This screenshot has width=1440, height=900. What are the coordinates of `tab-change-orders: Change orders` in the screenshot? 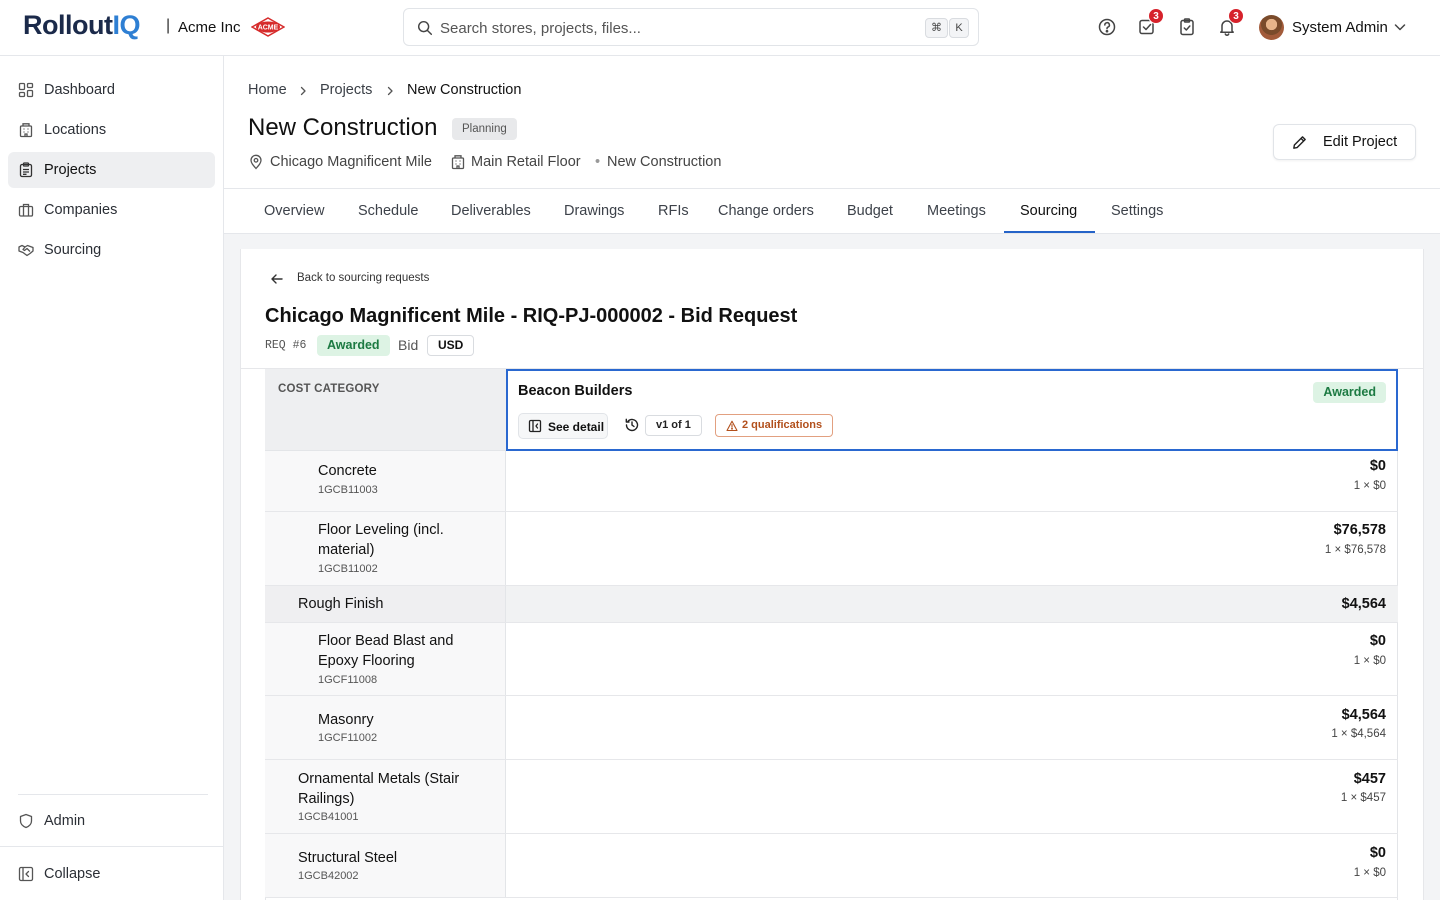 It's located at (766, 211).